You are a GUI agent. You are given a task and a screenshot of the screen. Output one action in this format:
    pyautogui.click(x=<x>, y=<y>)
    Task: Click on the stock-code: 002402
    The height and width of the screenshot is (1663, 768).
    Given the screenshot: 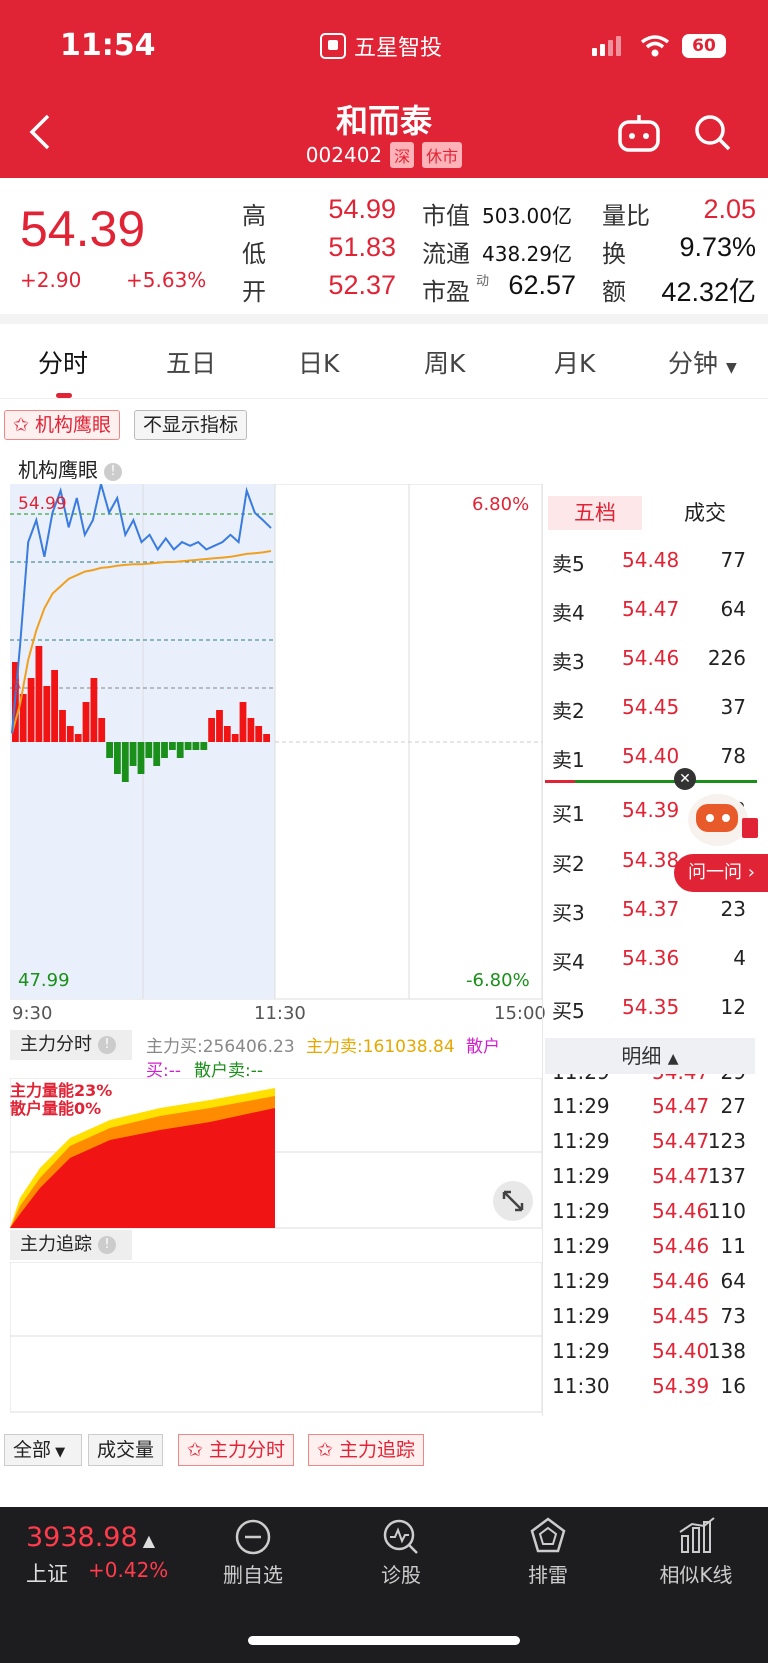 What is the action you would take?
    pyautogui.click(x=344, y=155)
    